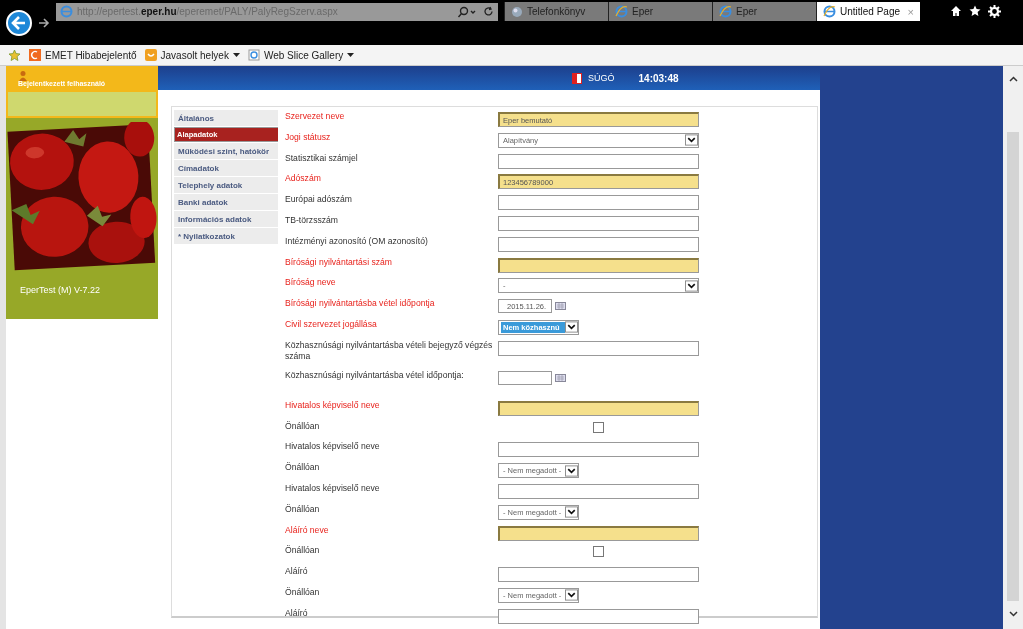 Image resolution: width=1023 pixels, height=629 pixels. What do you see at coordinates (301, 55) in the screenshot?
I see `favorite-link: Web Slice Gallery` at bounding box center [301, 55].